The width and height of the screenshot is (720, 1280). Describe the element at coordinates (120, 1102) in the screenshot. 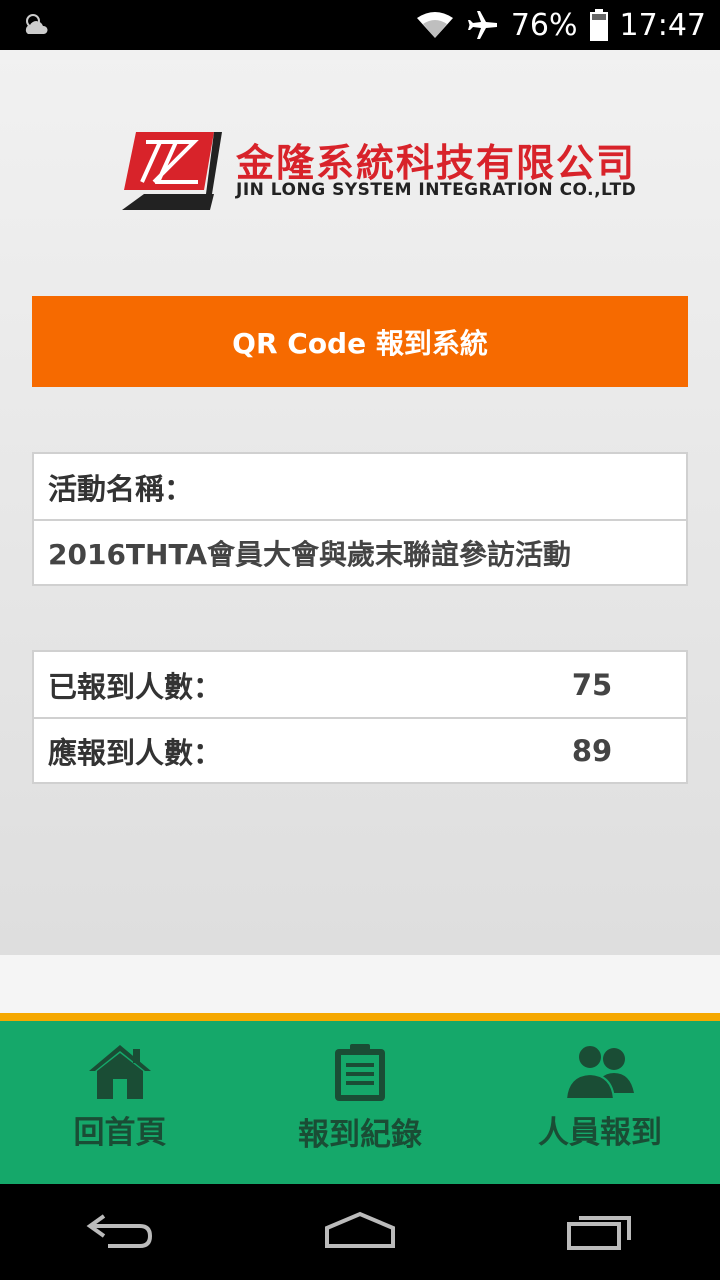

I see `nav-home: 回首頁` at that location.